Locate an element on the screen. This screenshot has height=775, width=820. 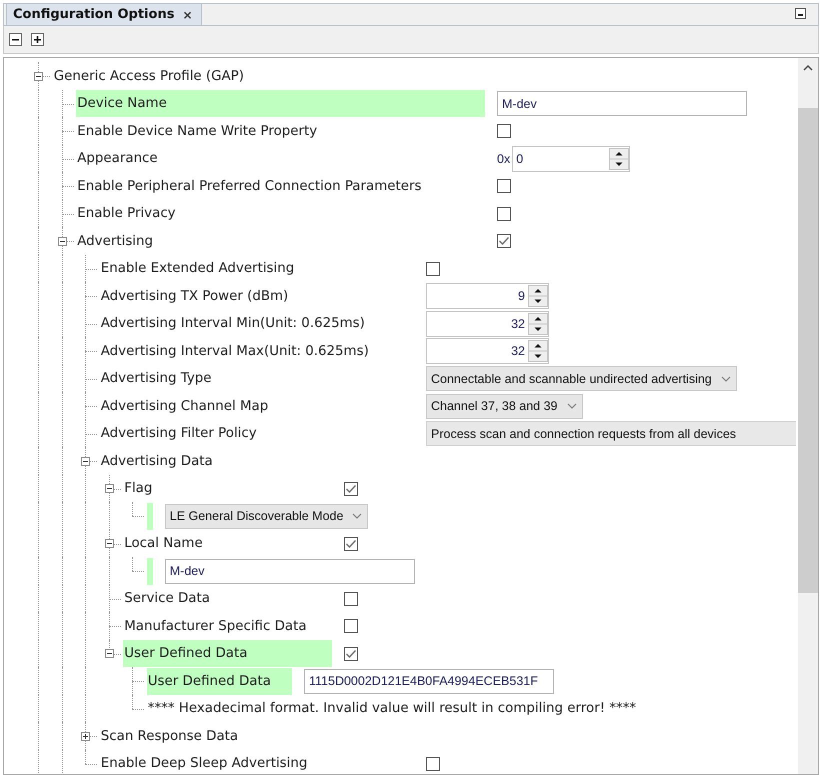
tab: Configuration Options × is located at coordinates (104, 14).